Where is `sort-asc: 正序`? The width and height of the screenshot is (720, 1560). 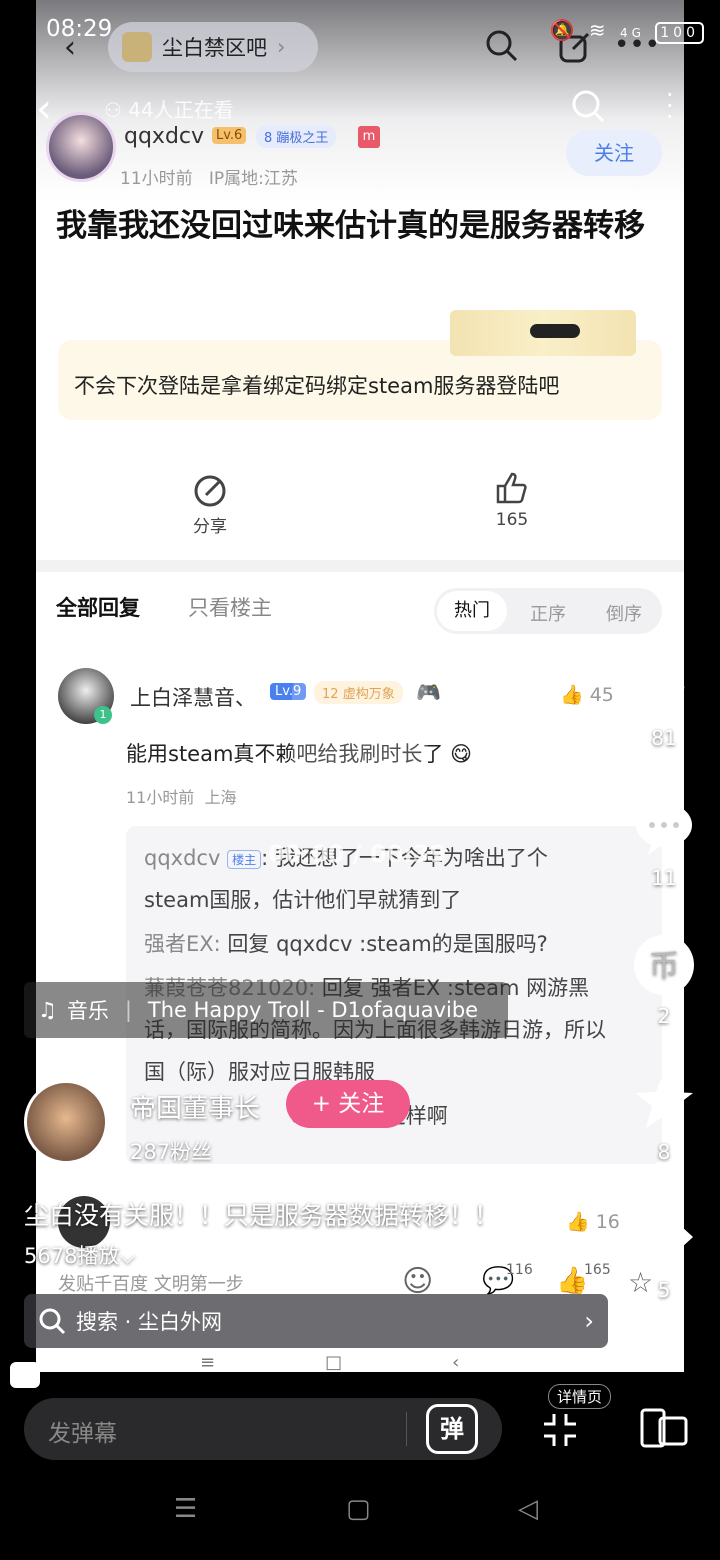 sort-asc: 正序 is located at coordinates (548, 613).